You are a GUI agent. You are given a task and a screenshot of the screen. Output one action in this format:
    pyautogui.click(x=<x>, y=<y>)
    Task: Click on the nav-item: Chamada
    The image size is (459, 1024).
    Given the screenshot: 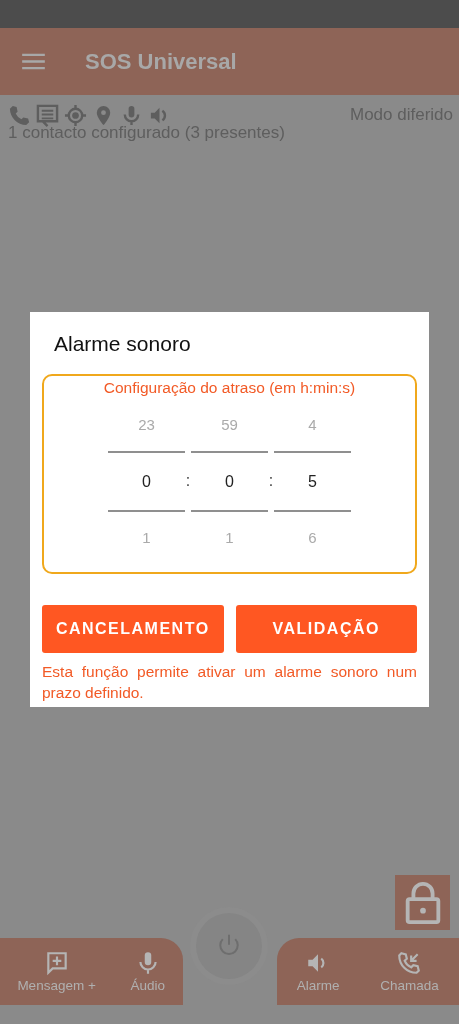 What is the action you would take?
    pyautogui.click(x=409, y=971)
    